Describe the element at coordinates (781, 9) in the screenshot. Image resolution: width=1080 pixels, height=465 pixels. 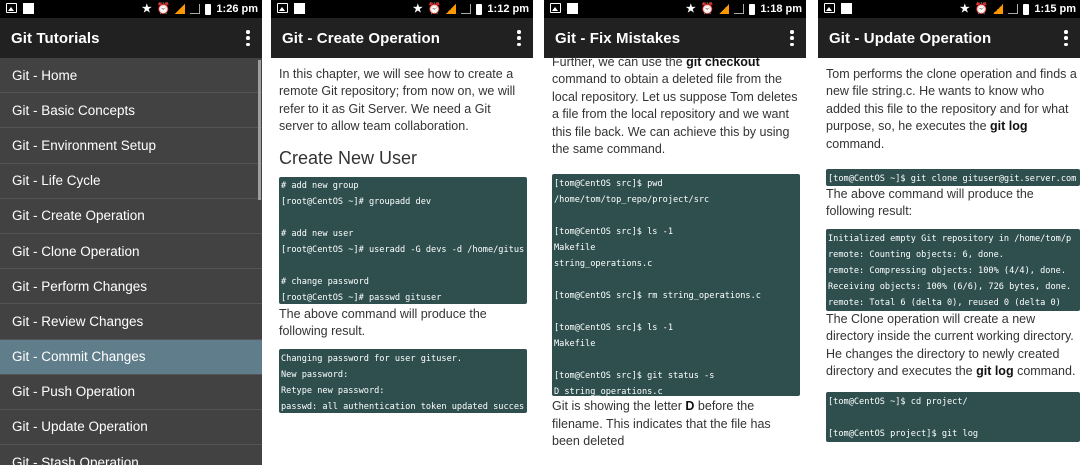
I see `status-time: 1:18 pm` at that location.